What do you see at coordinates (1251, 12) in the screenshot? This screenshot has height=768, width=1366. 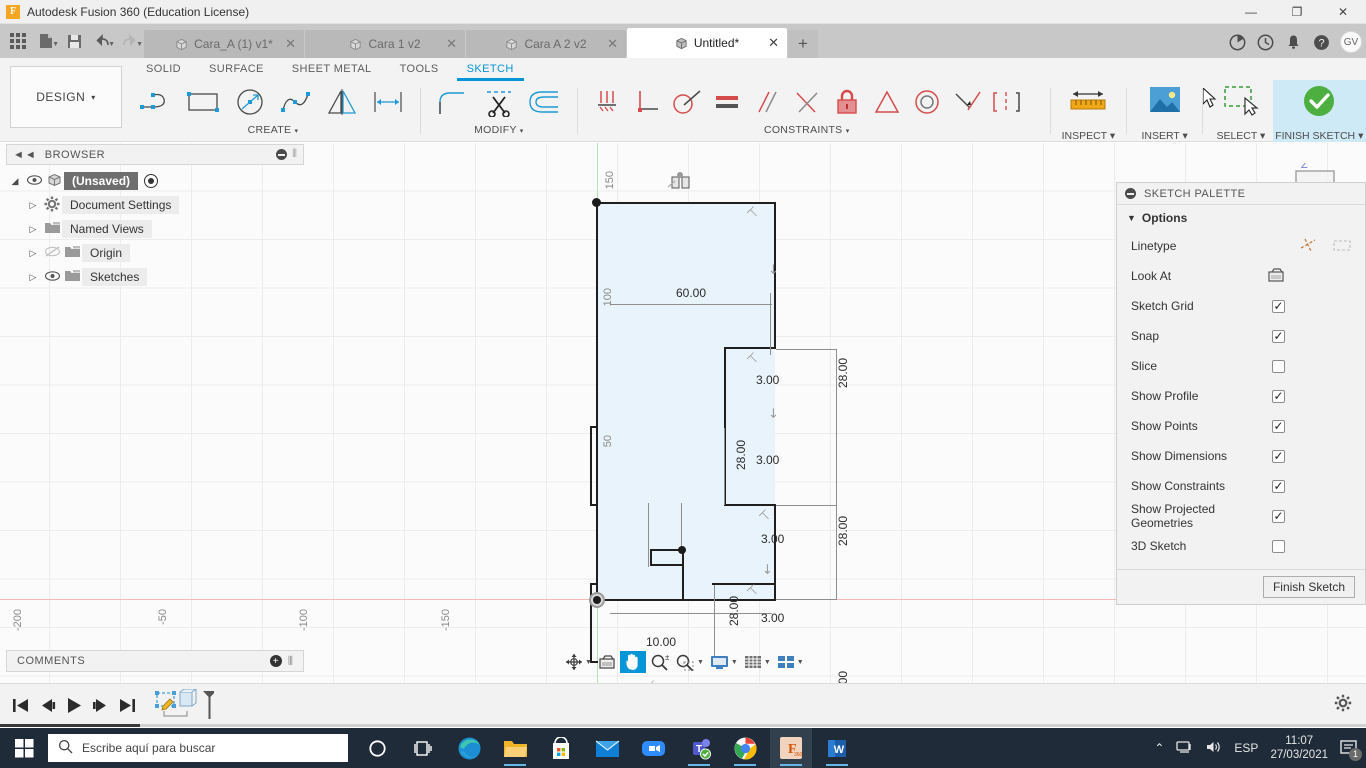 I see `minimize-button: —` at bounding box center [1251, 12].